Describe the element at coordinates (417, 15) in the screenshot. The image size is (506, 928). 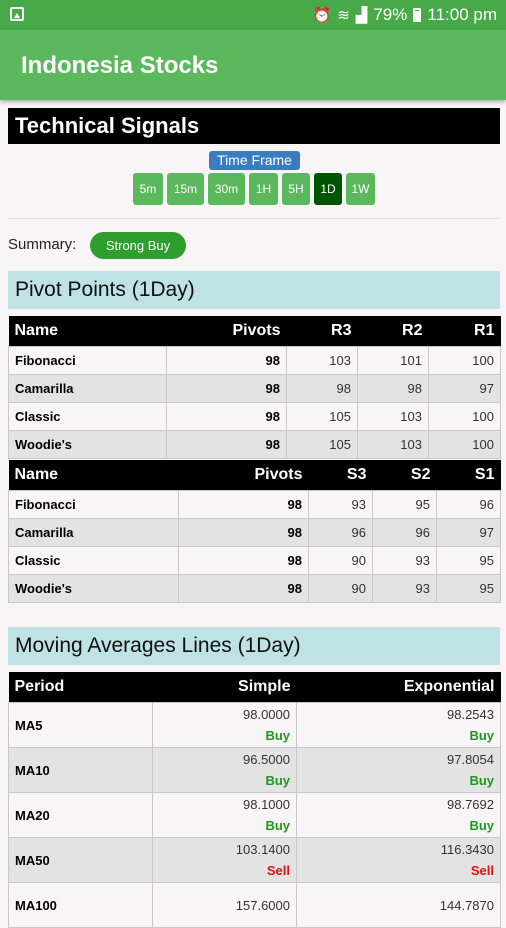
I see `battery-icon` at that location.